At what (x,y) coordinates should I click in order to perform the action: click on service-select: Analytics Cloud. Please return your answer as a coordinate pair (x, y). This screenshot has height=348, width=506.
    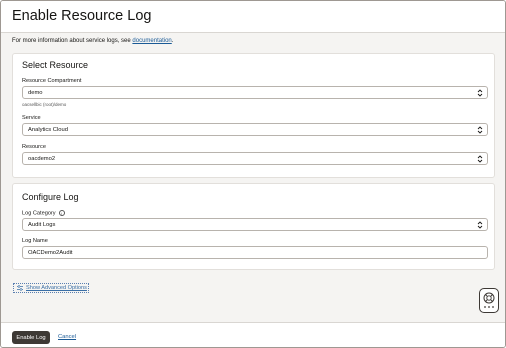
    Looking at the image, I should click on (255, 129).